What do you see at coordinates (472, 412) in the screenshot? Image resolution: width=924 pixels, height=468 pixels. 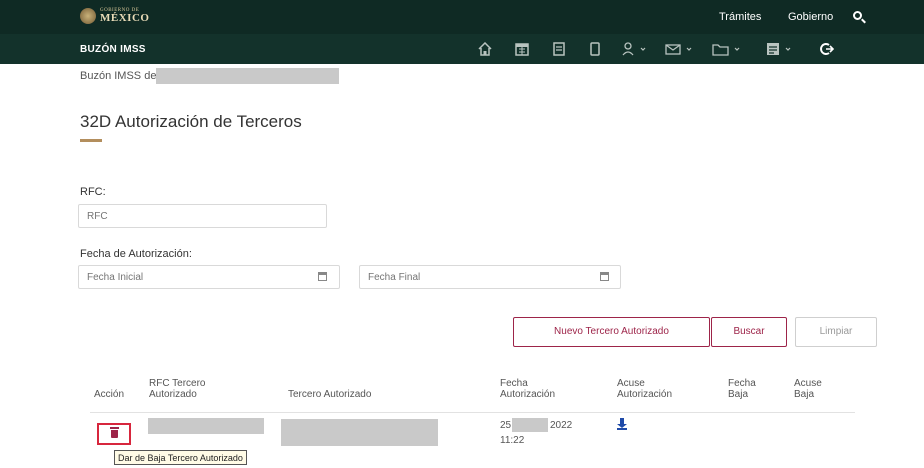 I see `table-header-divider` at bounding box center [472, 412].